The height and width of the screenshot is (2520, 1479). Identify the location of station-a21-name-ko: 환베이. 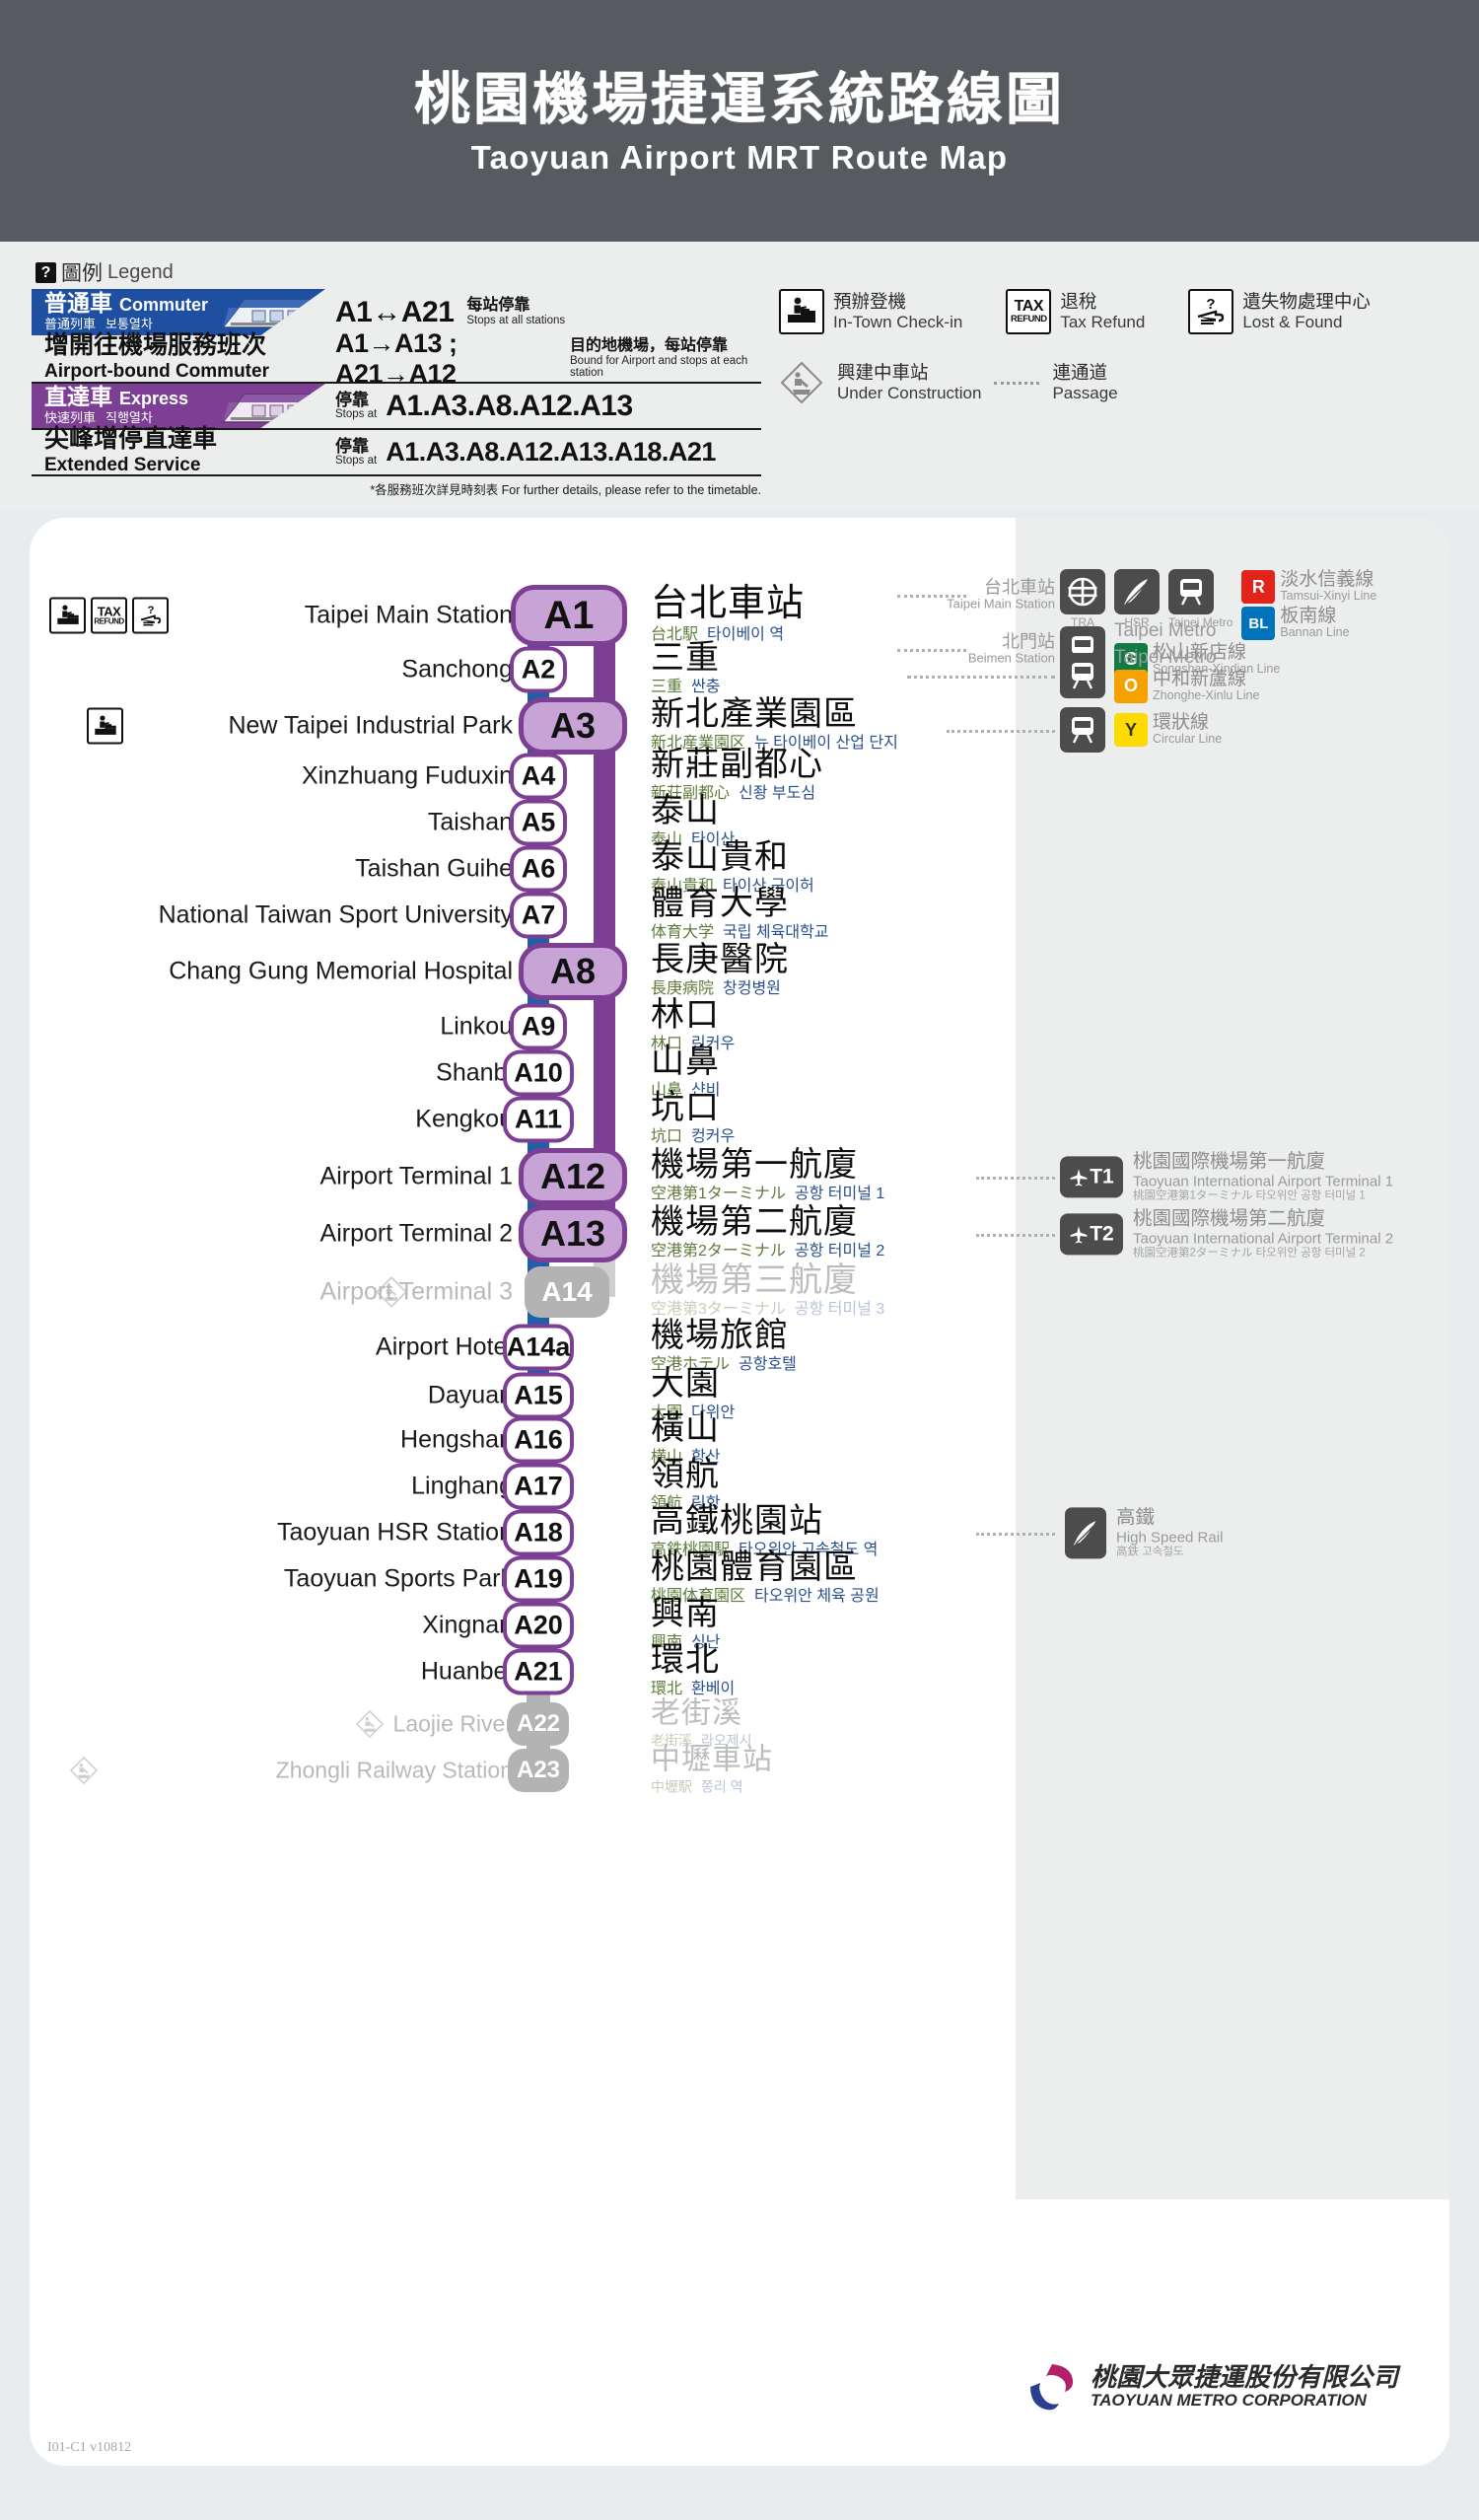
(713, 1689).